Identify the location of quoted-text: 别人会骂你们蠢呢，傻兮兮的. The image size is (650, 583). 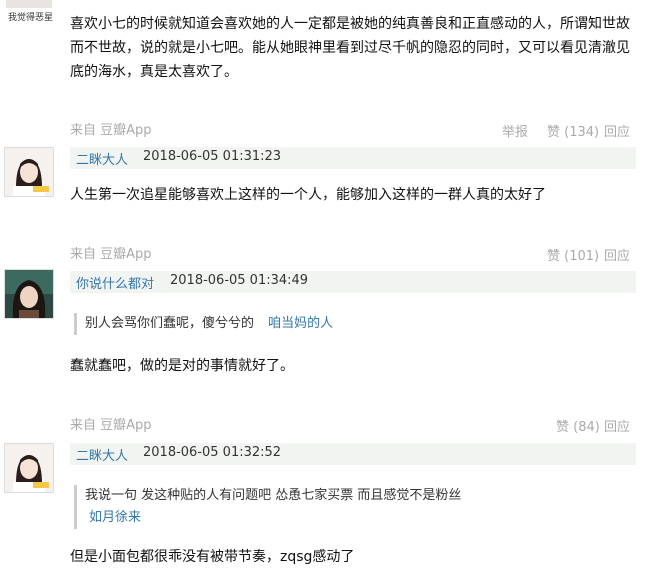
(170, 323).